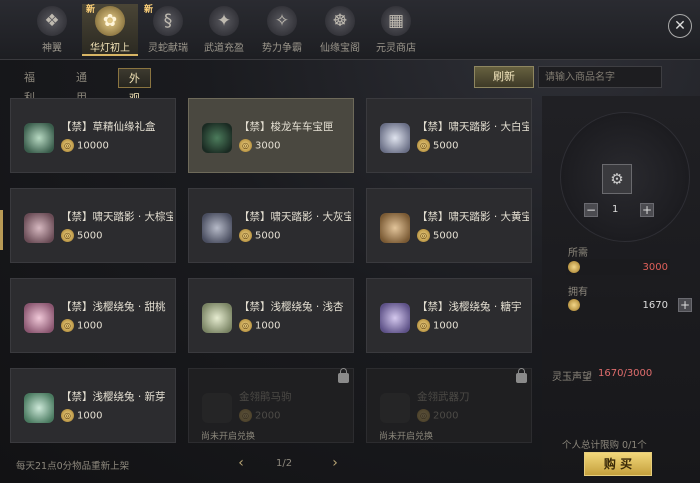  Describe the element at coordinates (259, 416) in the screenshot. I see `item-price: ◎ 2000` at that location.